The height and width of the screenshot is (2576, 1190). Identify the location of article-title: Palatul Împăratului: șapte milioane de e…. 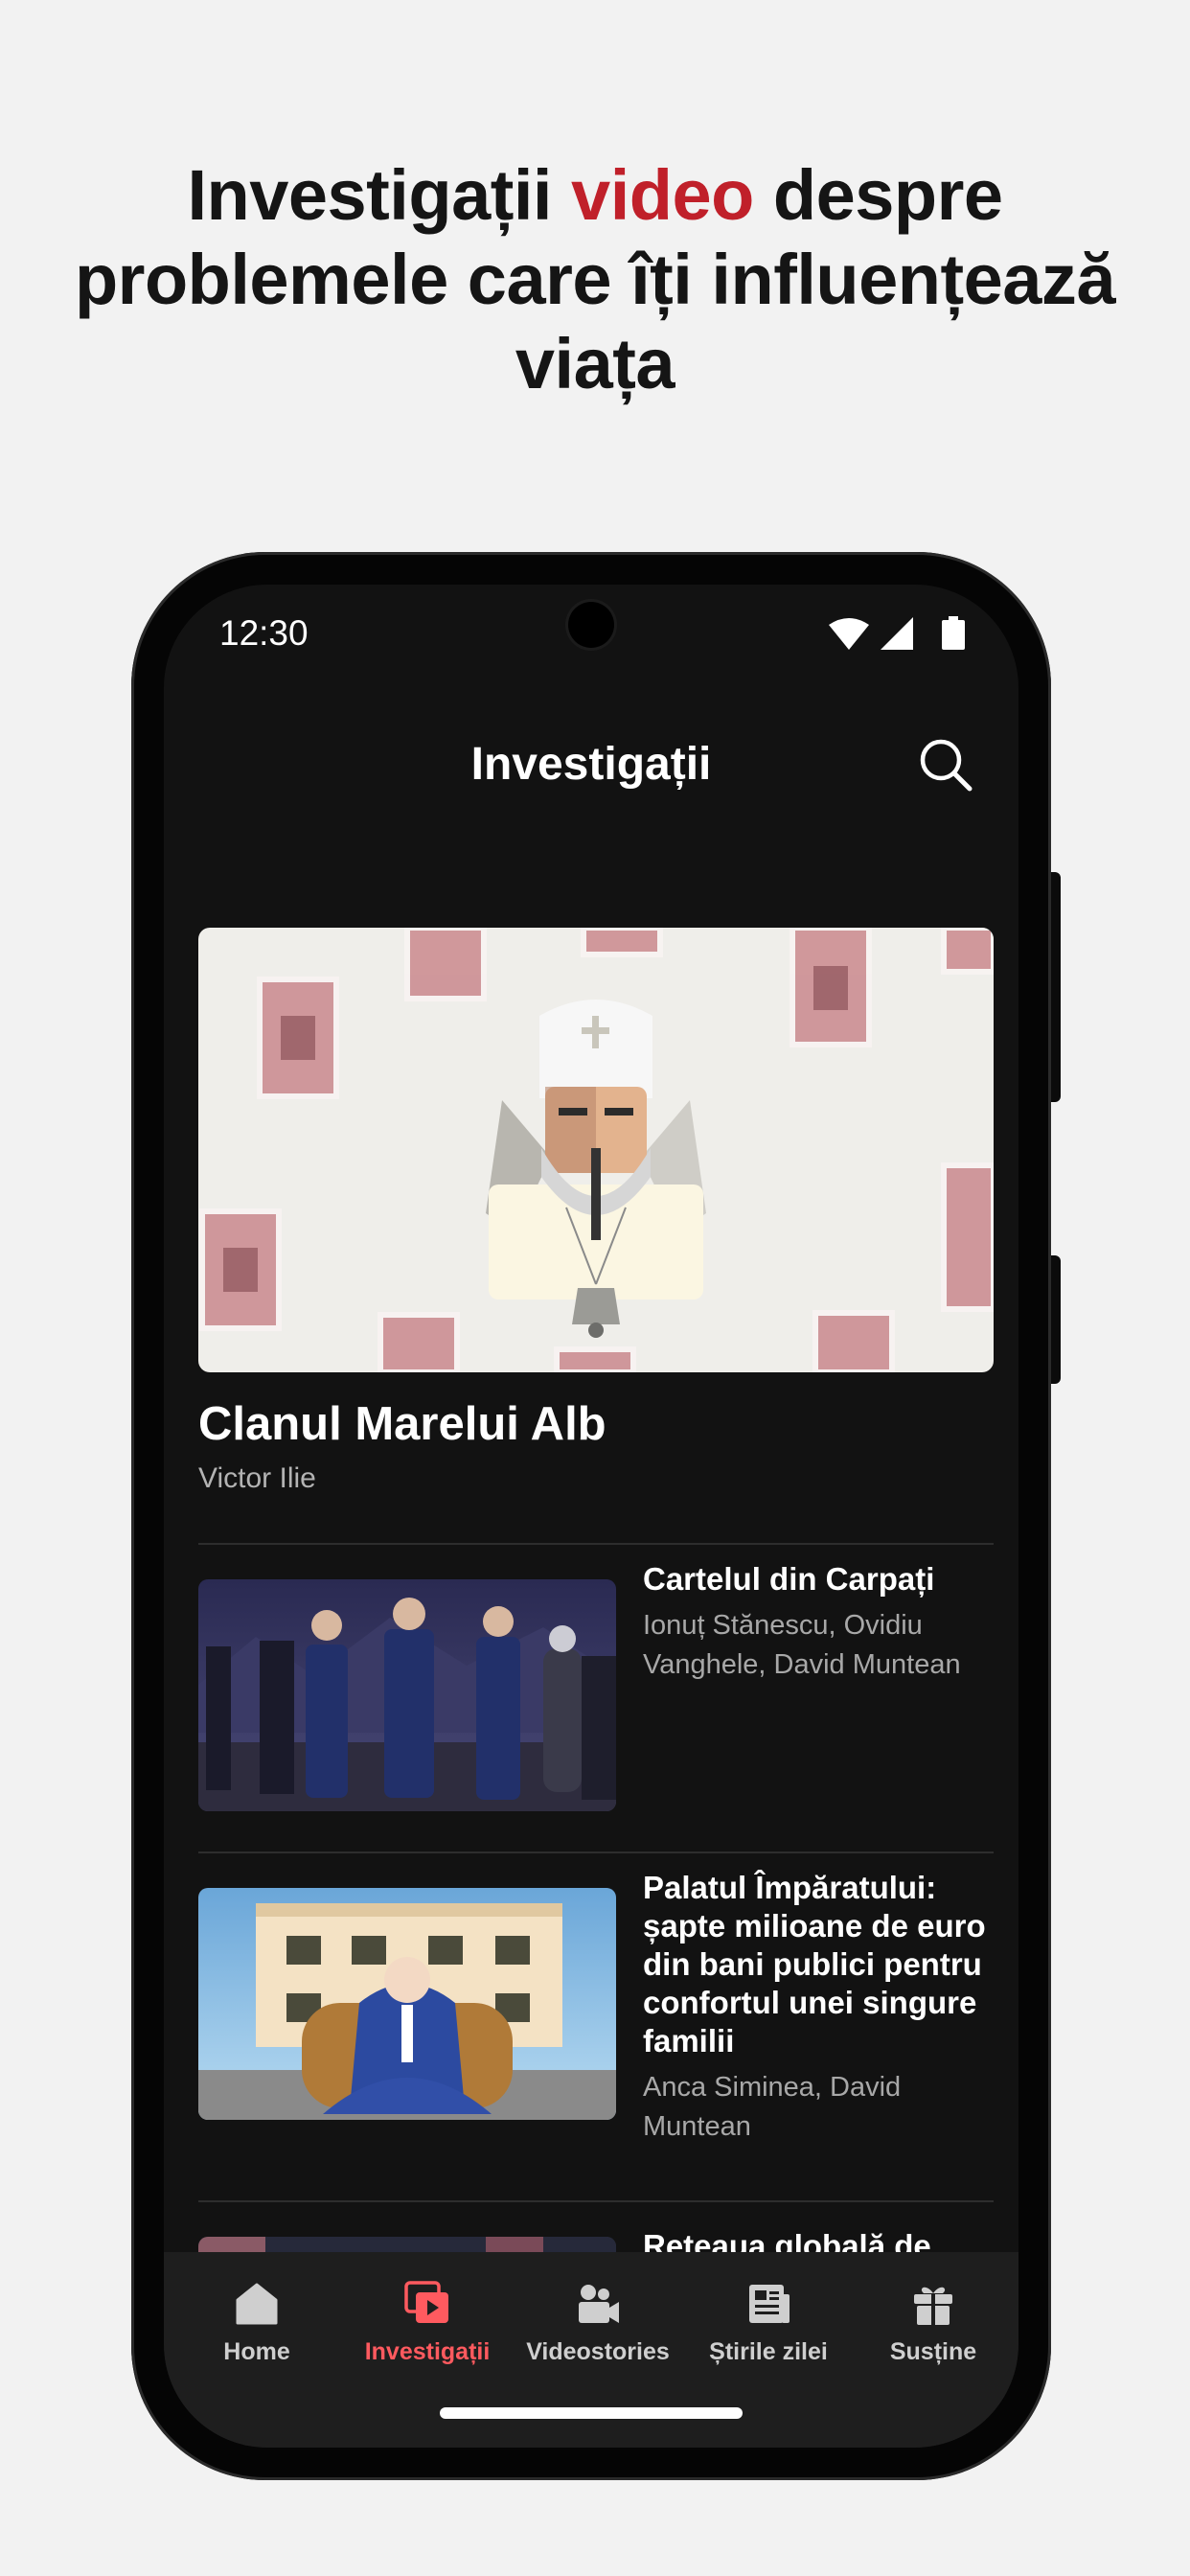
(820, 1965).